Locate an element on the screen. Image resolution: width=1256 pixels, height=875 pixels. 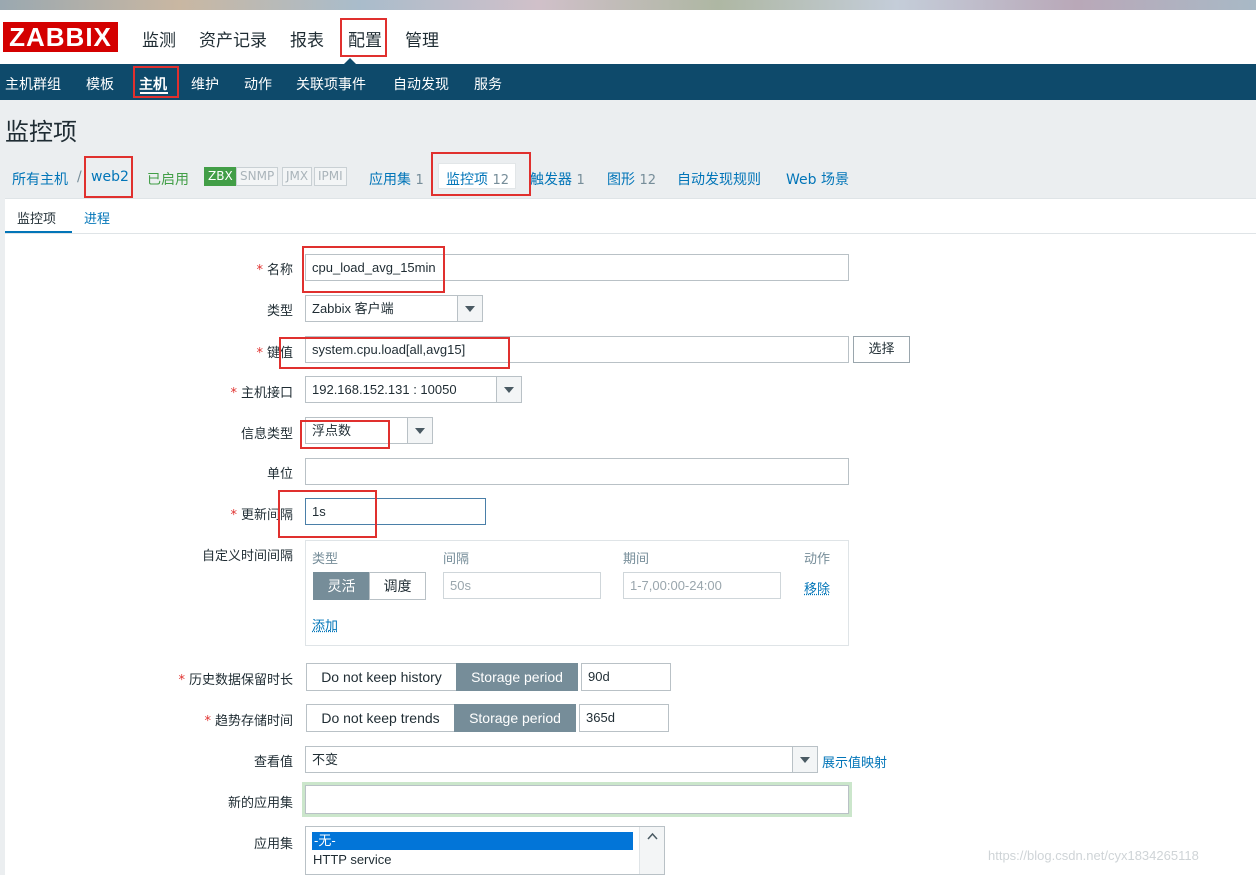
submenu-actions: 动作 is located at coordinates (258, 84).